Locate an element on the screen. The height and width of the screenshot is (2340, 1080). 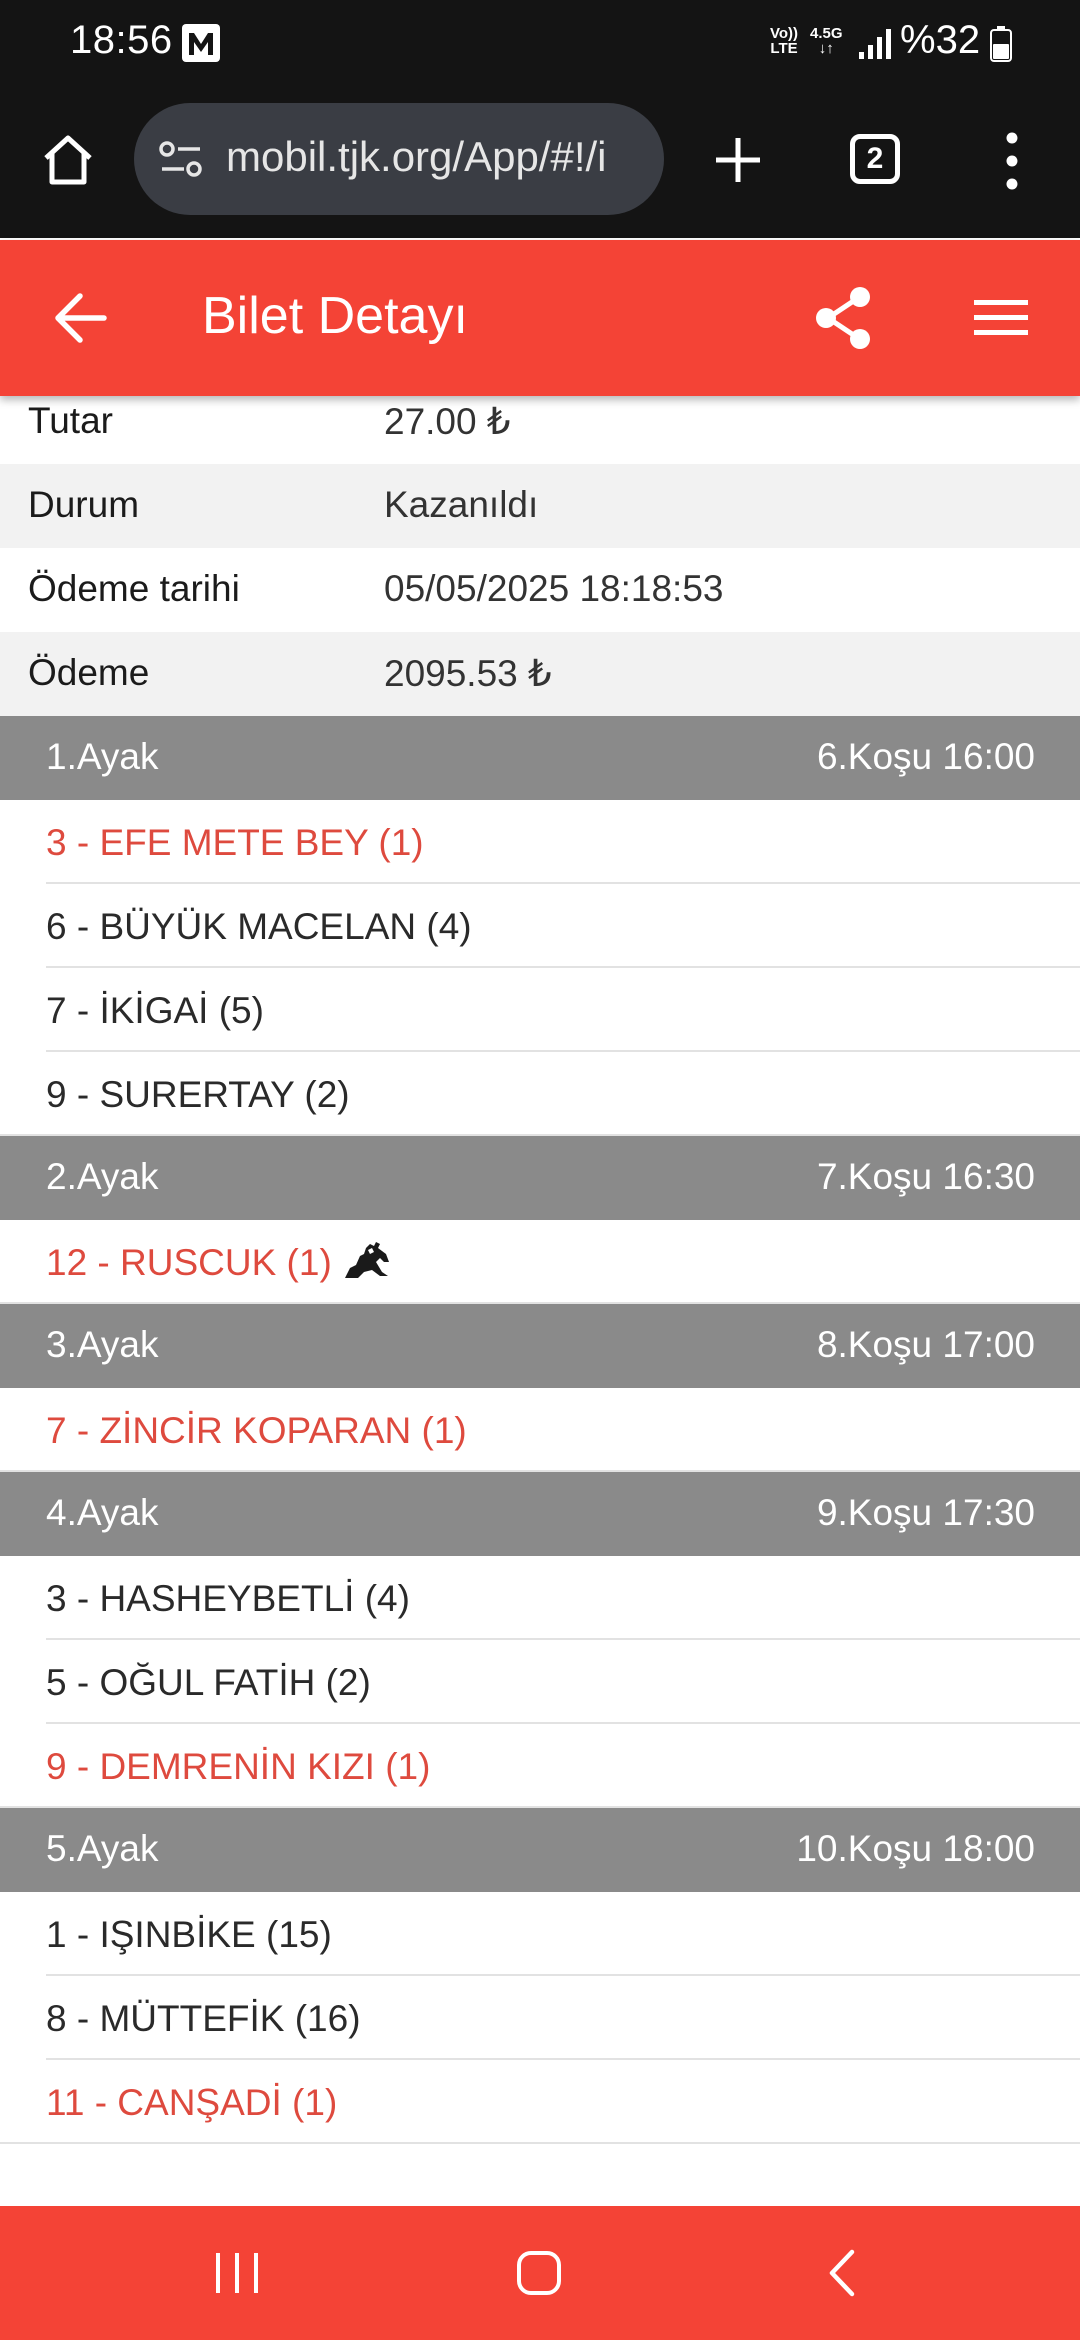
arrow-back-icon is located at coordinates (80, 318).